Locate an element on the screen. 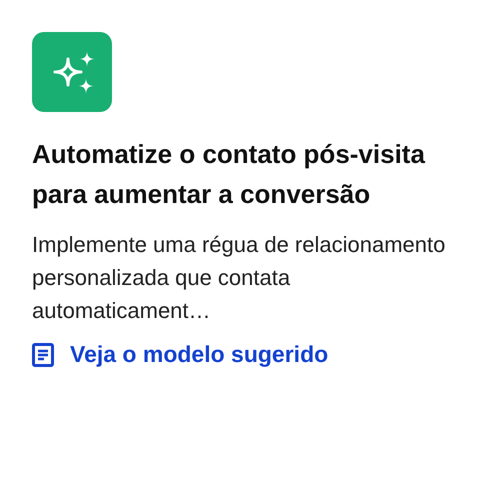  suggested-model-link: Veja o modelo sugerido is located at coordinates (180, 354).